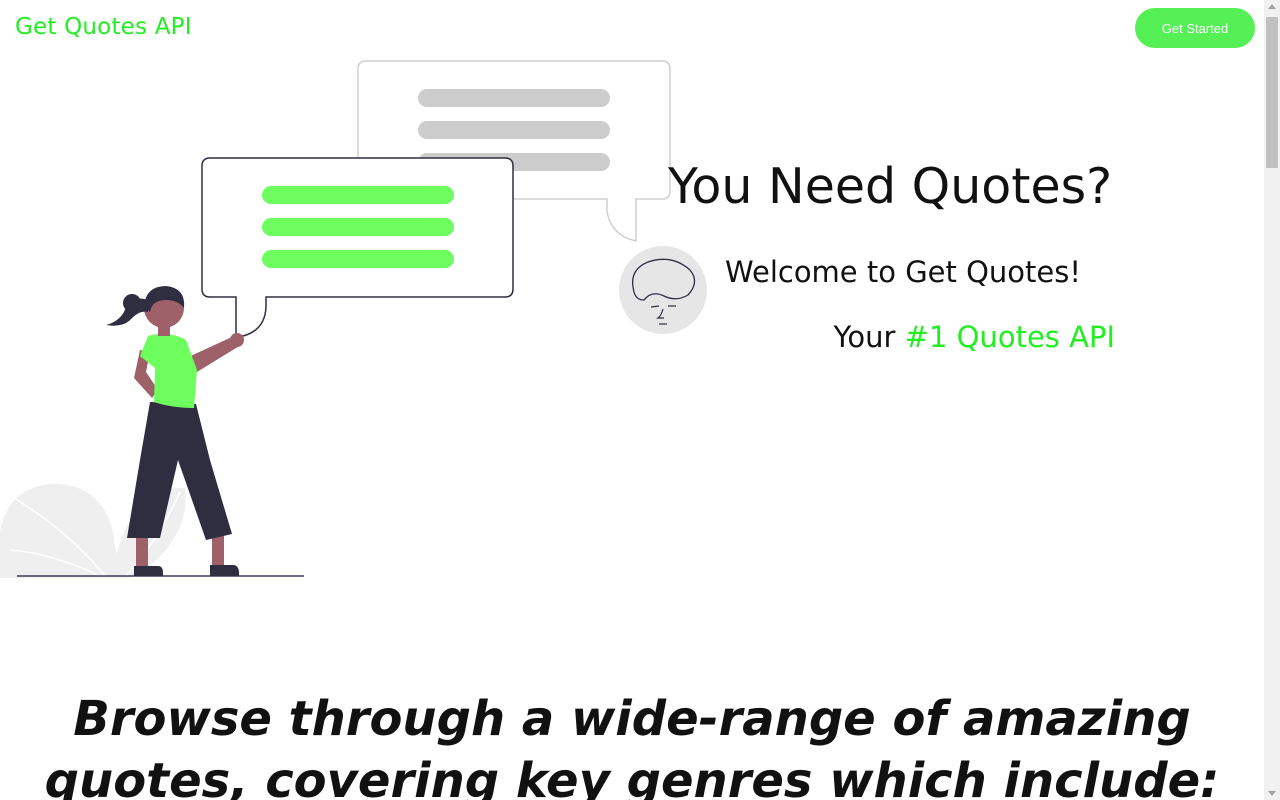 Image resolution: width=1280 pixels, height=800 pixels. Describe the element at coordinates (890, 186) in the screenshot. I see `hero-title: You Need Quotes?` at that location.